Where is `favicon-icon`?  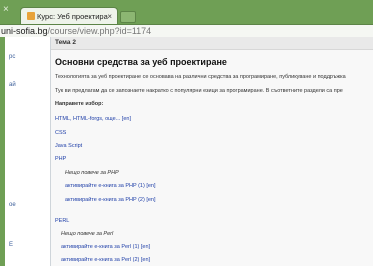
favicon-icon is located at coordinates (31, 16).